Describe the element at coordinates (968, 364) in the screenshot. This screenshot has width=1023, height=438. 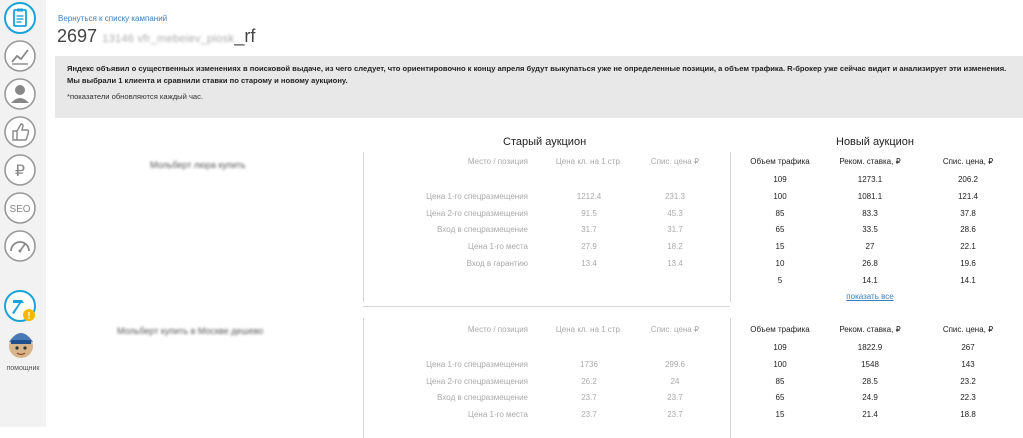
I see `new-spend-cell: 143` at that location.